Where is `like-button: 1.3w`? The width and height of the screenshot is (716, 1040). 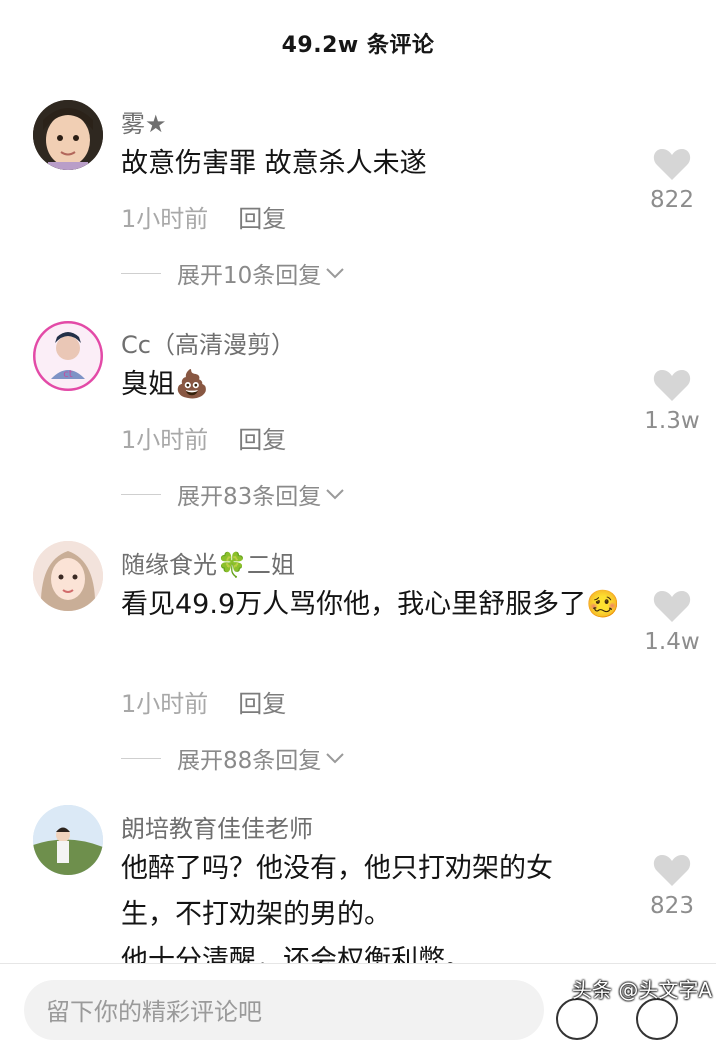
like-button: 1.3w is located at coordinates (672, 401).